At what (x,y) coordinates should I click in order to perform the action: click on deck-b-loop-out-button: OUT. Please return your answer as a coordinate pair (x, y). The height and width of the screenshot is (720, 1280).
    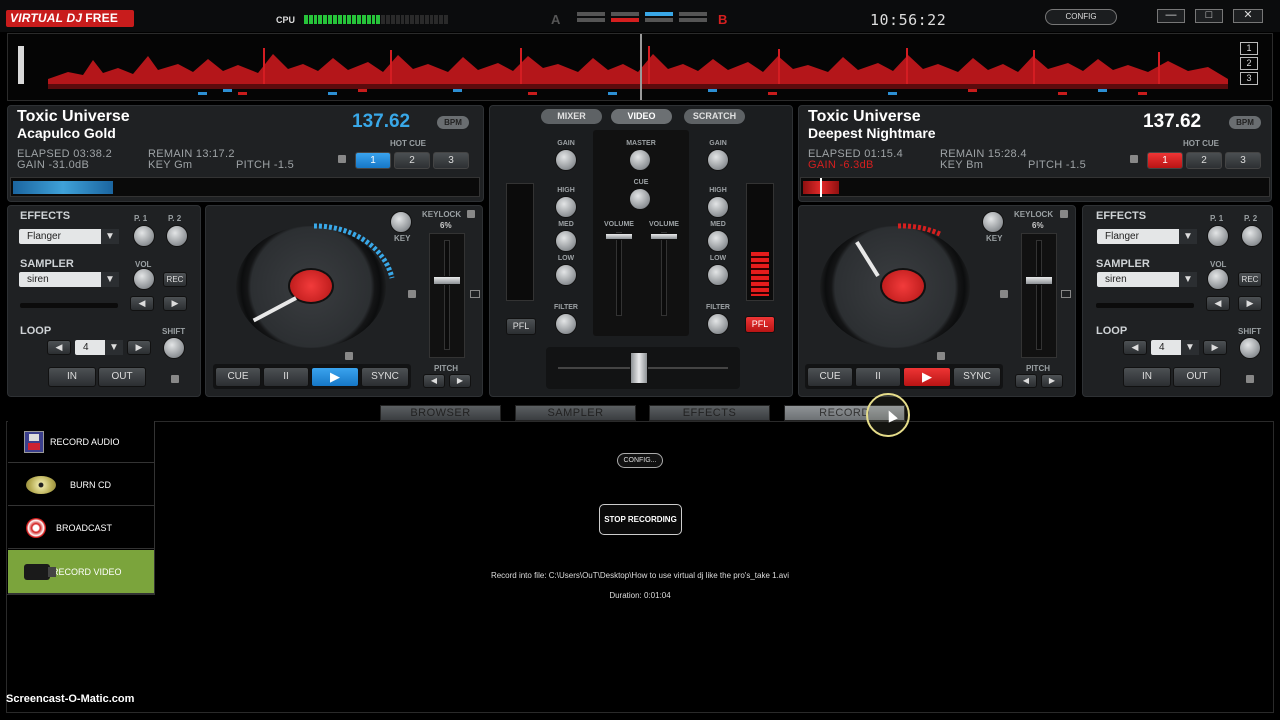
    Looking at the image, I should click on (1197, 377).